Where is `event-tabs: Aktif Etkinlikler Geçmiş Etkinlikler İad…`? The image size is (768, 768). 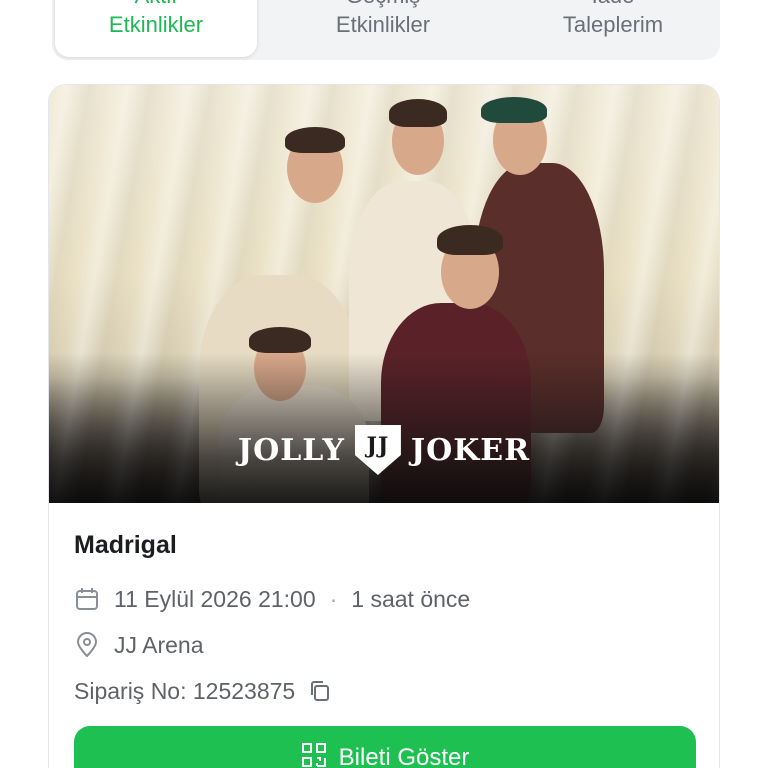
event-tabs: Aktif Etkinlikler Geçmiş Etkinlikler İad… is located at coordinates (386, 30).